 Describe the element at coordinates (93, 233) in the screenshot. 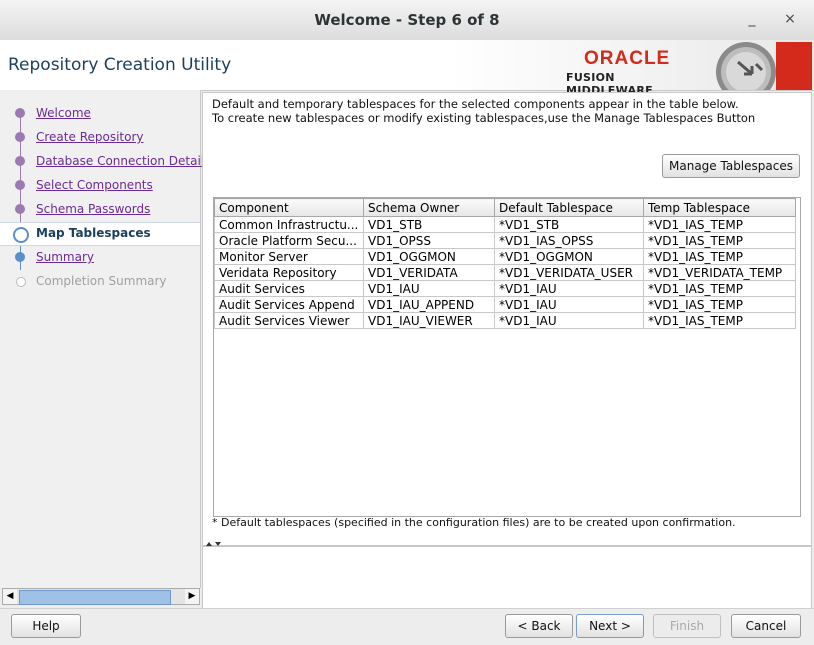

I see `step-label: Map Tablespaces` at that location.